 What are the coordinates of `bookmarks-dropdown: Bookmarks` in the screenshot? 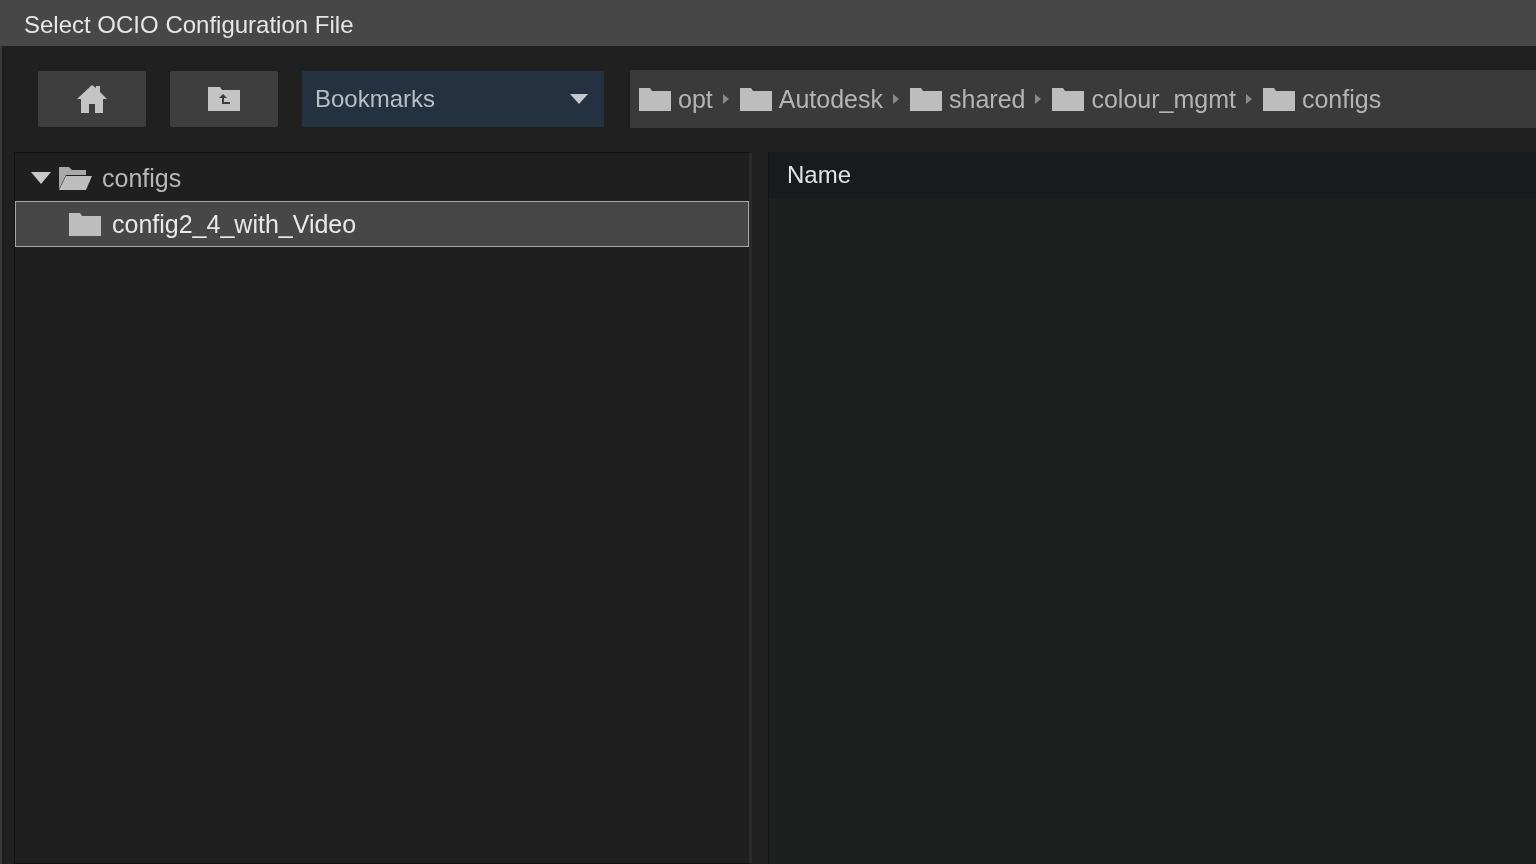 It's located at (453, 99).